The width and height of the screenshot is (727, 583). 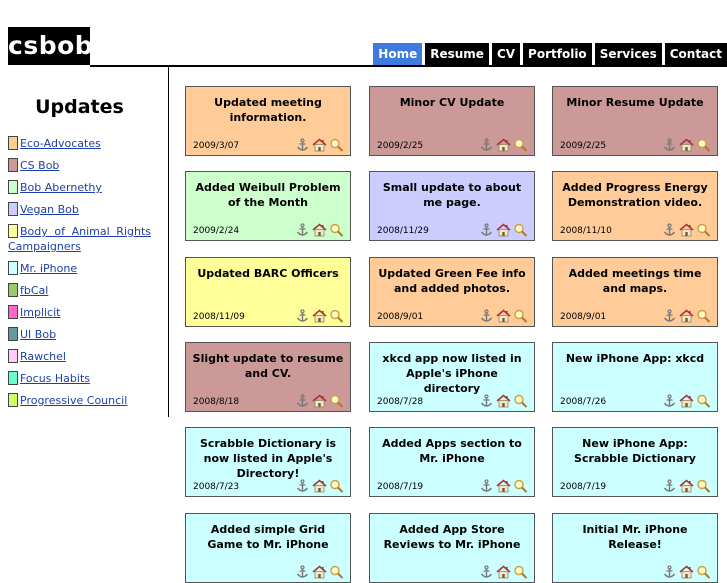 What do you see at coordinates (49, 209) in the screenshot?
I see `sidebar-link: Vegan Bob` at bounding box center [49, 209].